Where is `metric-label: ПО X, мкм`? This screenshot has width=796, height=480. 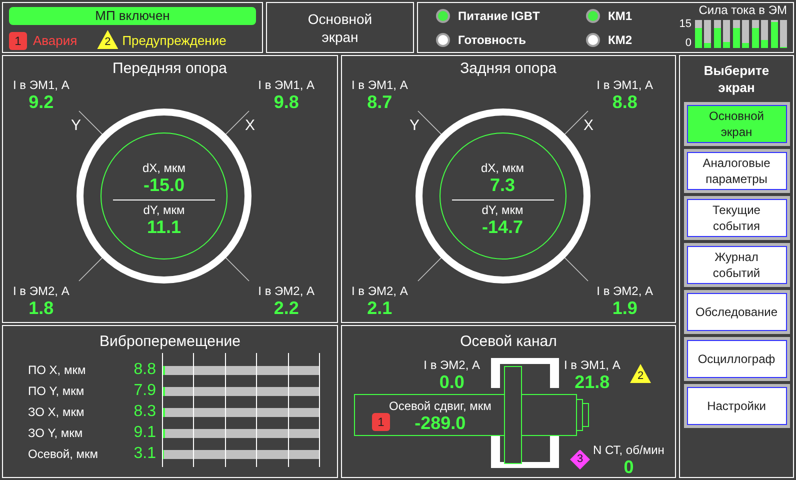
metric-label: ПО X, мкм is located at coordinates (57, 370).